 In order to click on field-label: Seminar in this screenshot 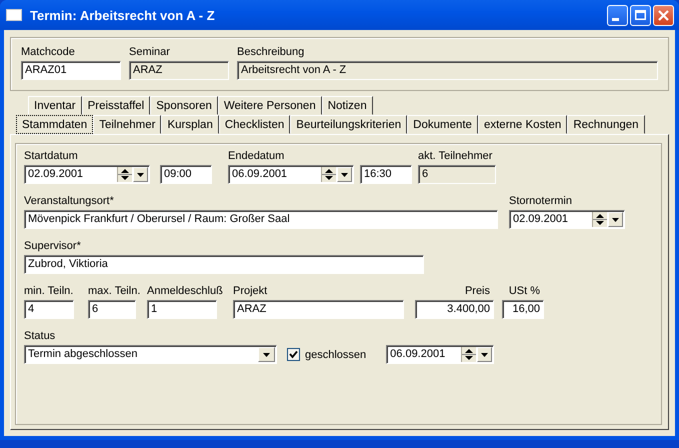, I will do `click(149, 52)`.